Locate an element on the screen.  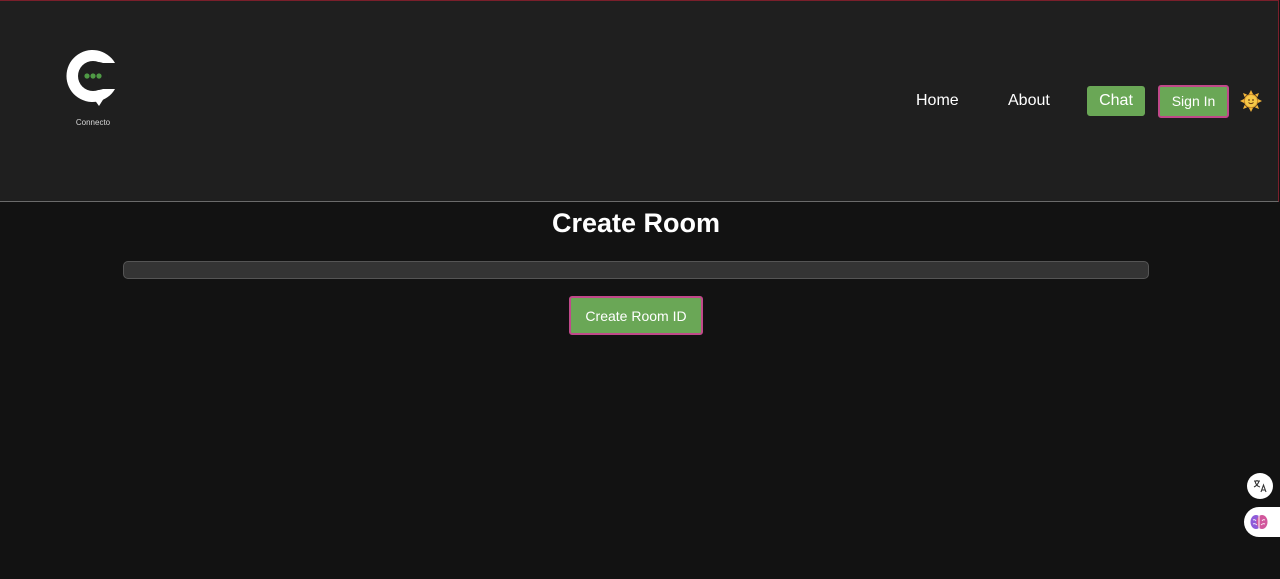
logo-text: Connecto is located at coordinates (93, 122).